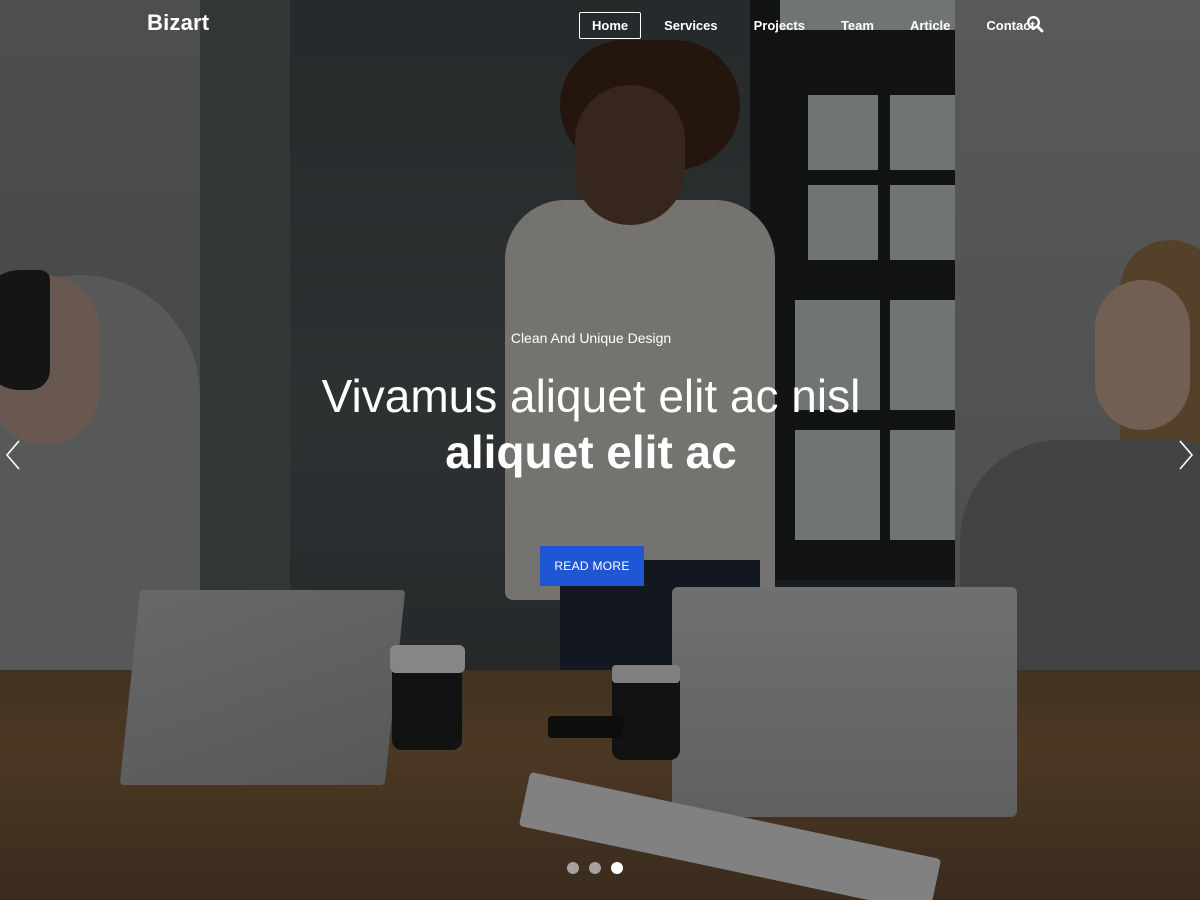 The image size is (1200, 900). I want to click on search-icon, so click(1036, 25).